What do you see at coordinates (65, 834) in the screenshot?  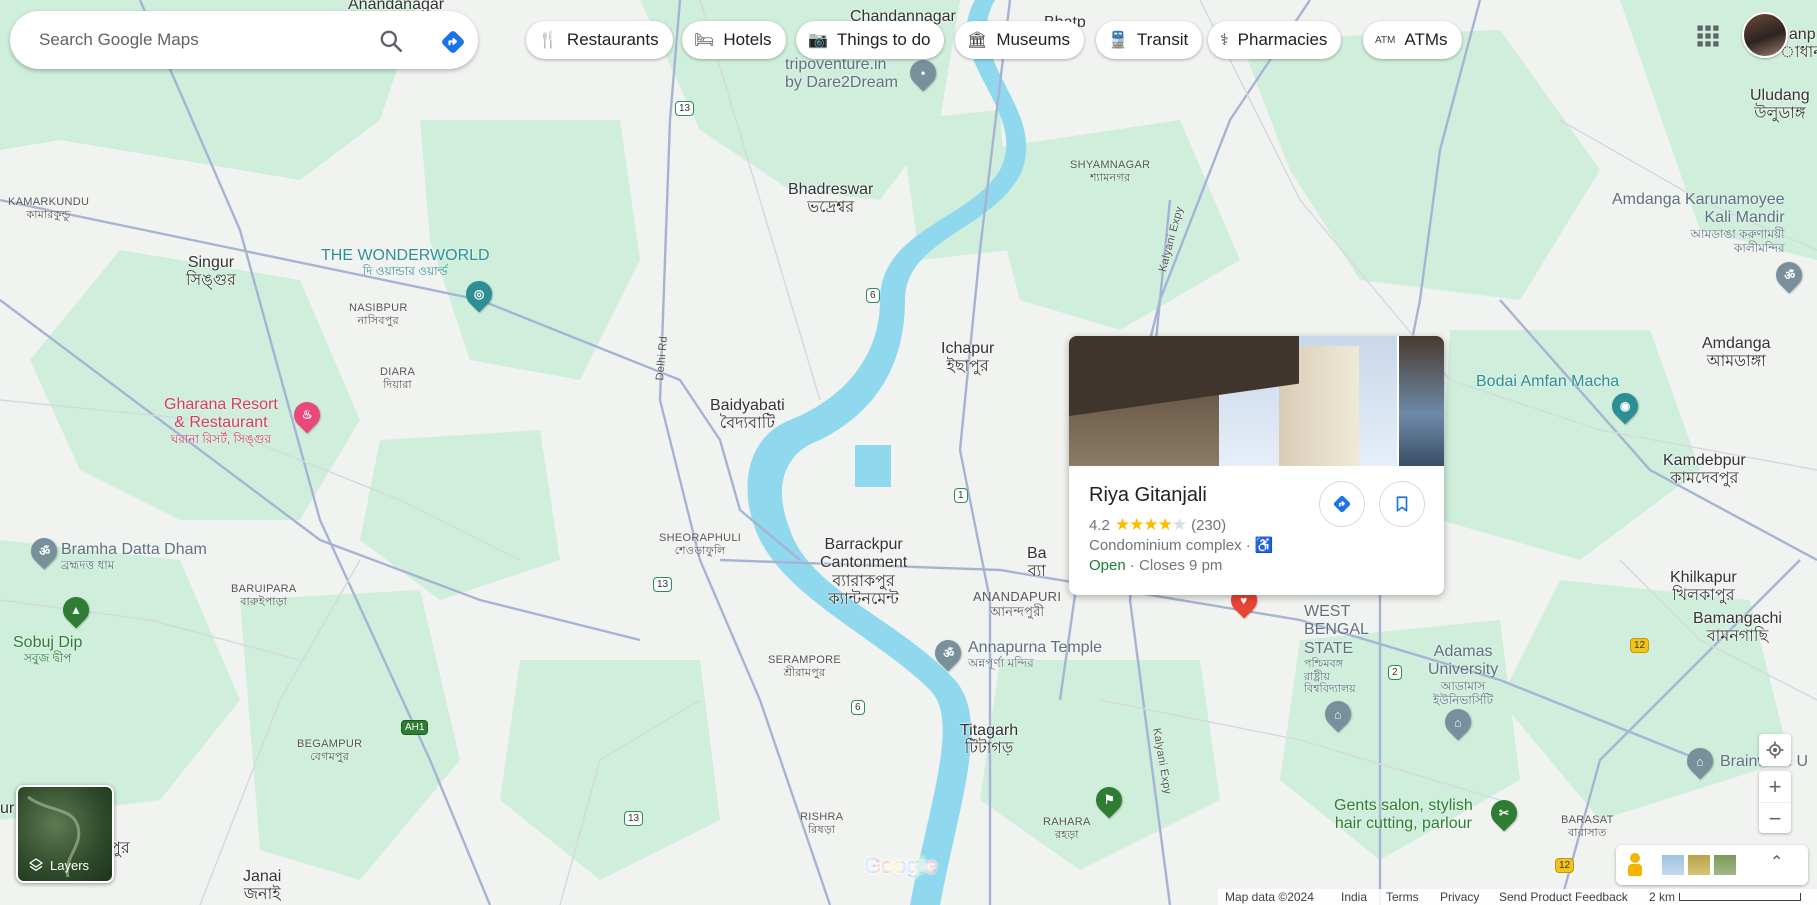 I see `layers-button: Layers` at bounding box center [65, 834].